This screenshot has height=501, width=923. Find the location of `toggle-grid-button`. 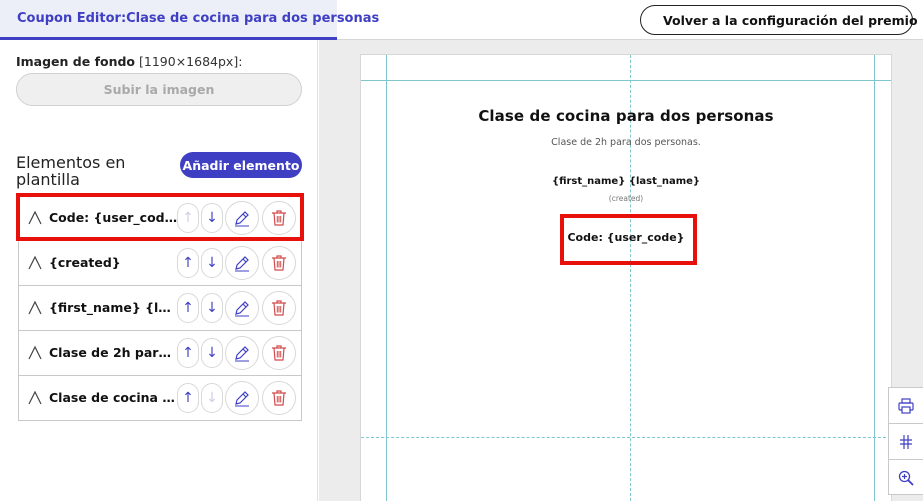

toggle-grid-button is located at coordinates (906, 442).